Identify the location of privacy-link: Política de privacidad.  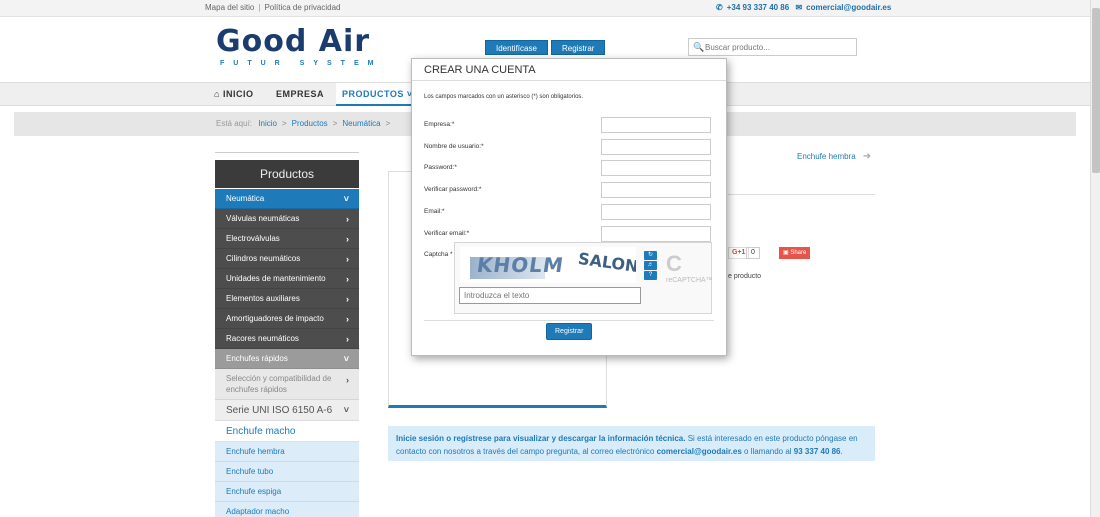
(302, 7).